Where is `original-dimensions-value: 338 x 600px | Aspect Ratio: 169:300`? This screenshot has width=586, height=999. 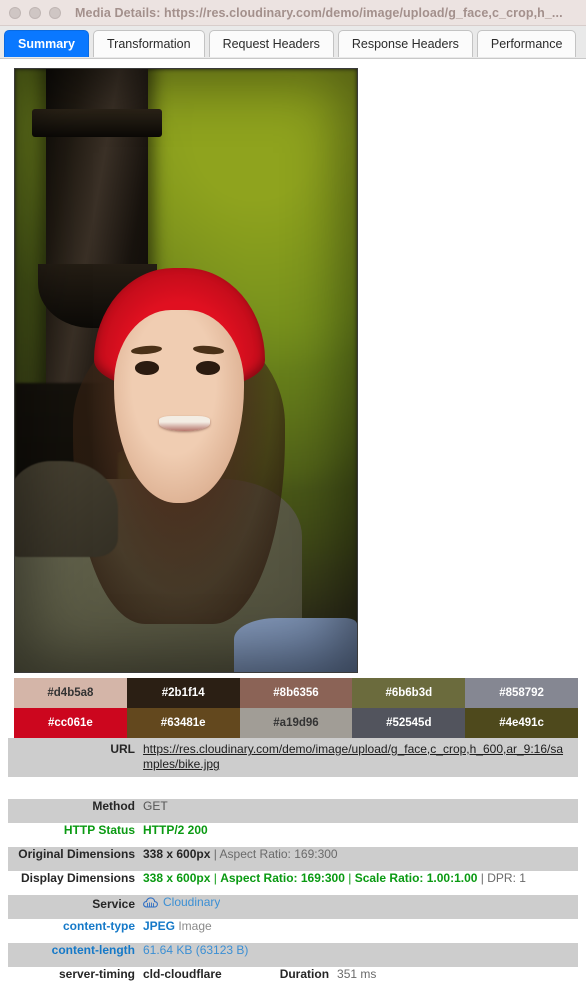 original-dimensions-value: 338 x 600px | Aspect Ratio: 169:300 is located at coordinates (240, 854).